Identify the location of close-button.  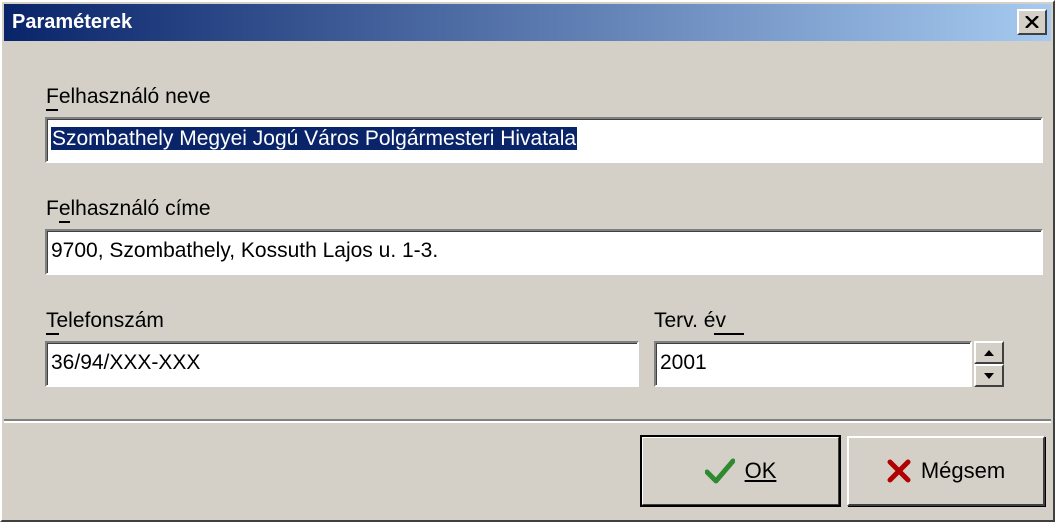
(1032, 22).